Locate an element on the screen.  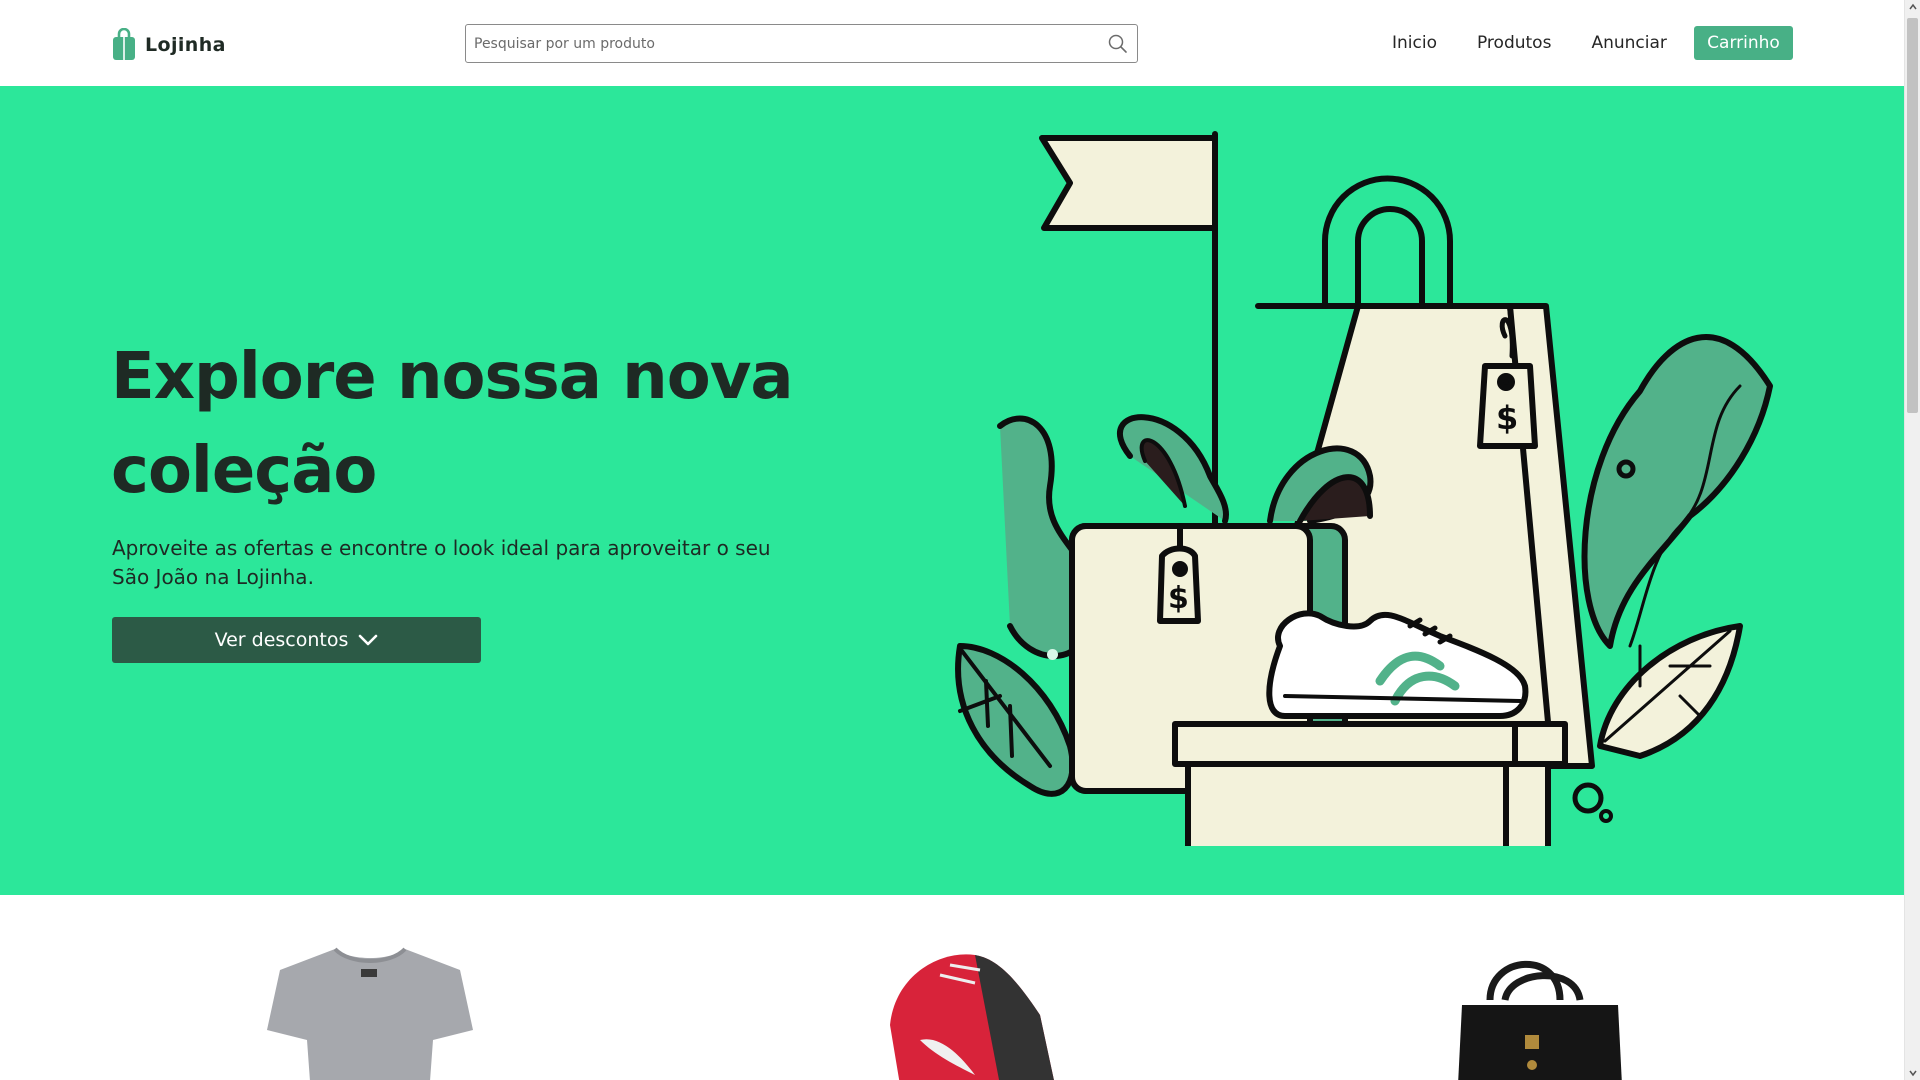
brand-logo: Lojinha is located at coordinates (169, 44).